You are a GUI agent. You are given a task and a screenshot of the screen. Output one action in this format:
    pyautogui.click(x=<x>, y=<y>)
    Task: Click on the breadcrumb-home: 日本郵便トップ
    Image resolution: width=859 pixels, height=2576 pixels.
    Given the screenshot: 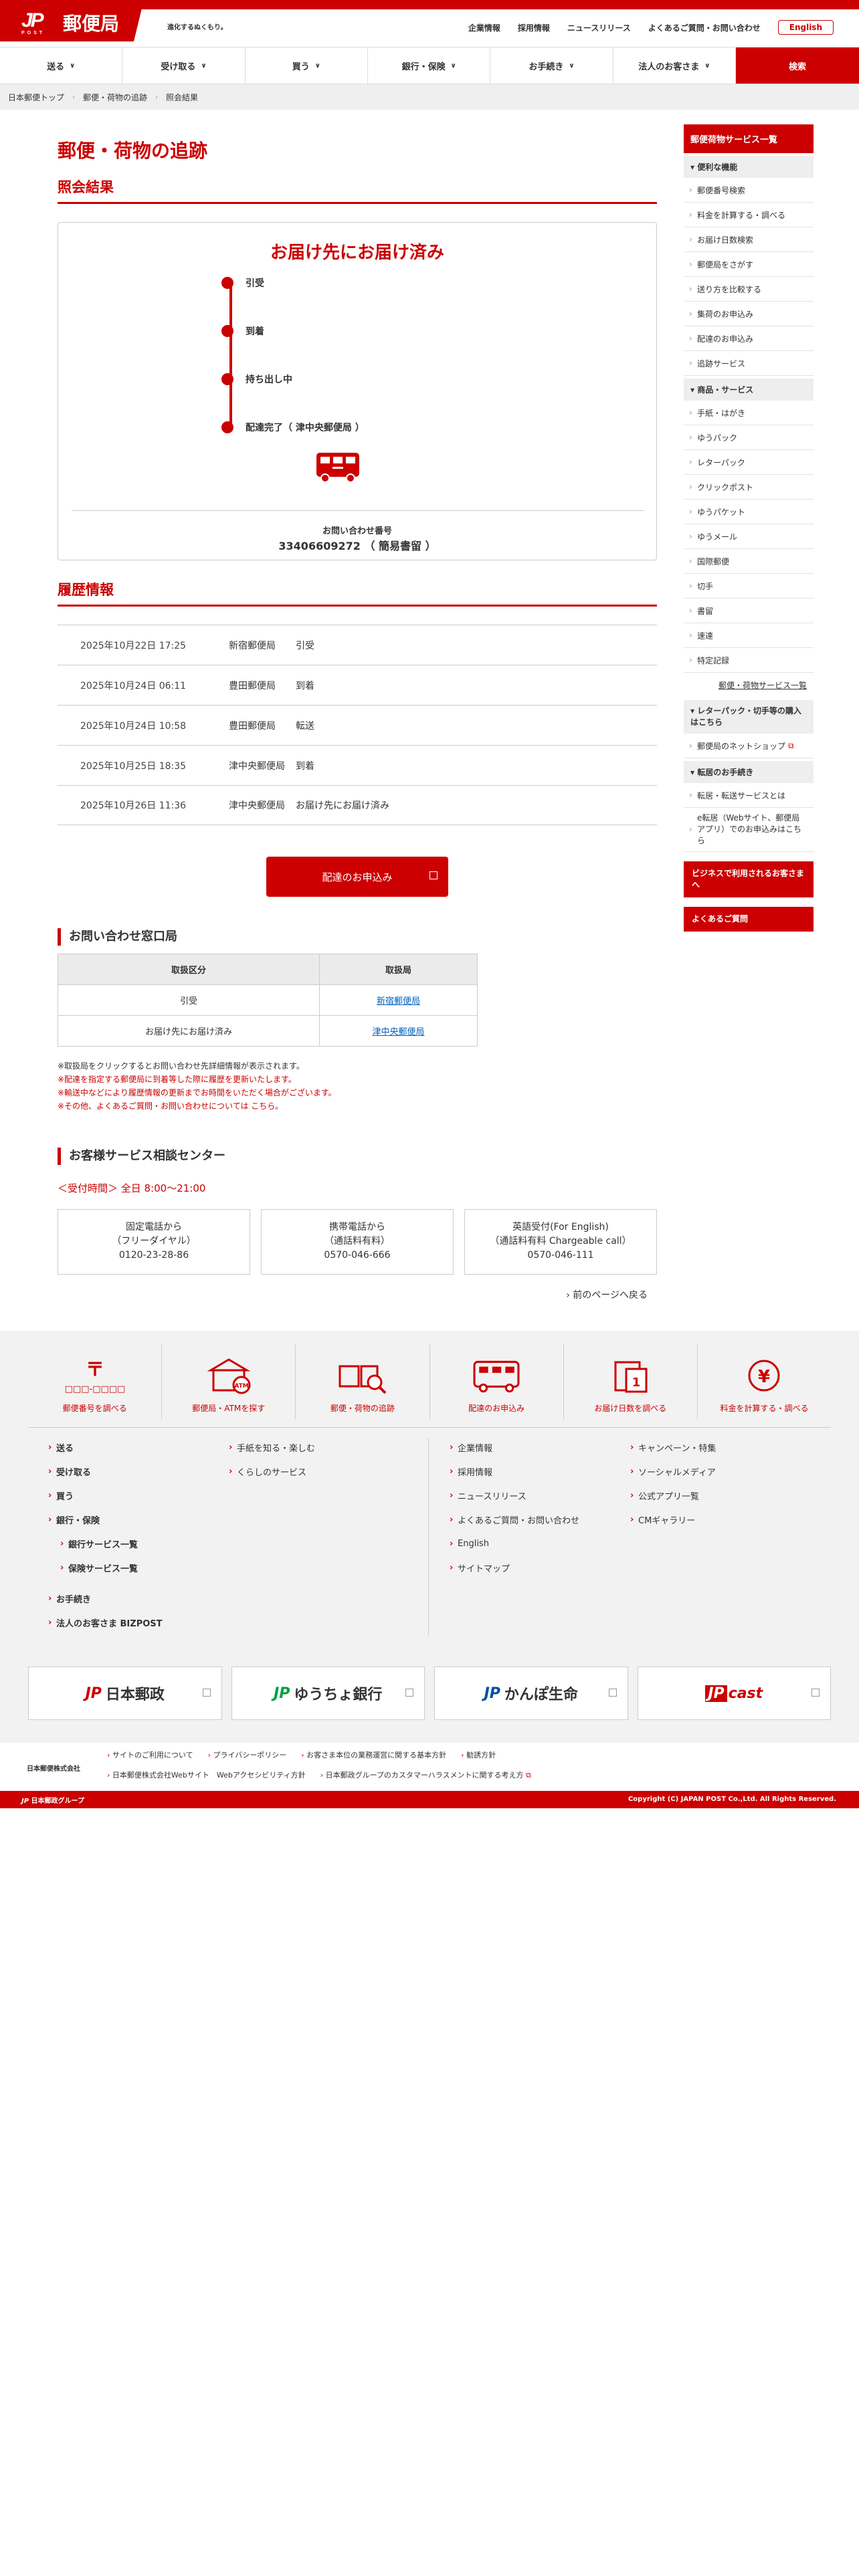 What is the action you would take?
    pyautogui.click(x=36, y=98)
    